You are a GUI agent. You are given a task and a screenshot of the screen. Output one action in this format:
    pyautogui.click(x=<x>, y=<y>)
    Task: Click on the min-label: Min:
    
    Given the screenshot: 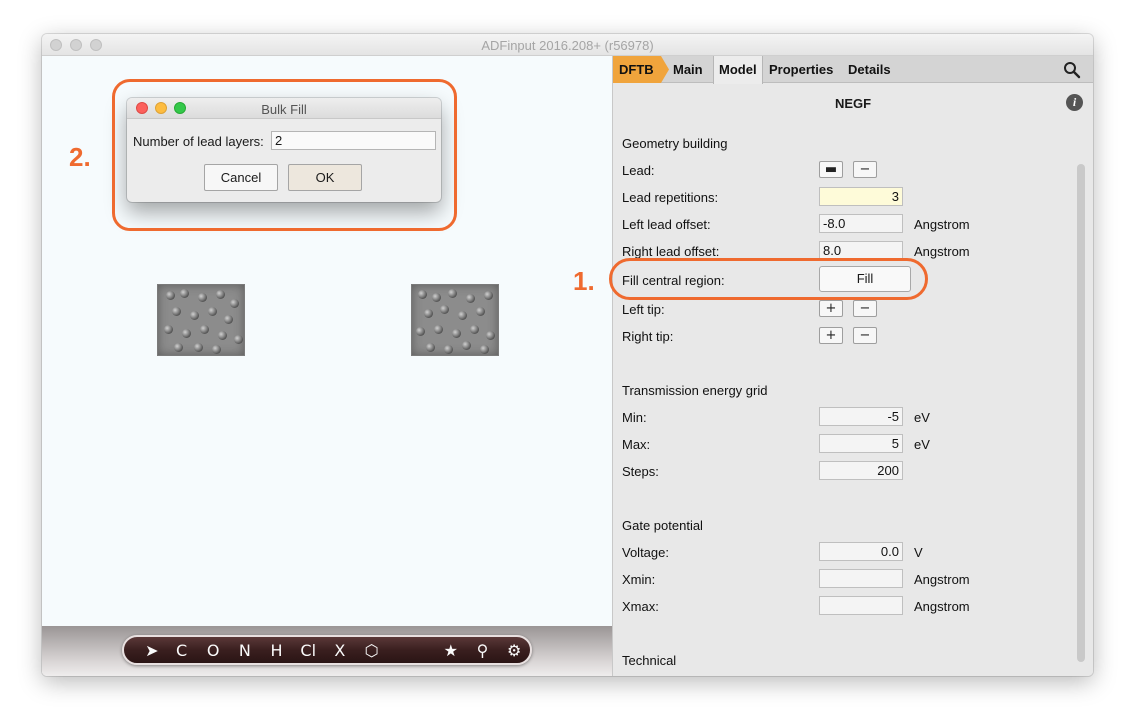 What is the action you would take?
    pyautogui.click(x=634, y=417)
    